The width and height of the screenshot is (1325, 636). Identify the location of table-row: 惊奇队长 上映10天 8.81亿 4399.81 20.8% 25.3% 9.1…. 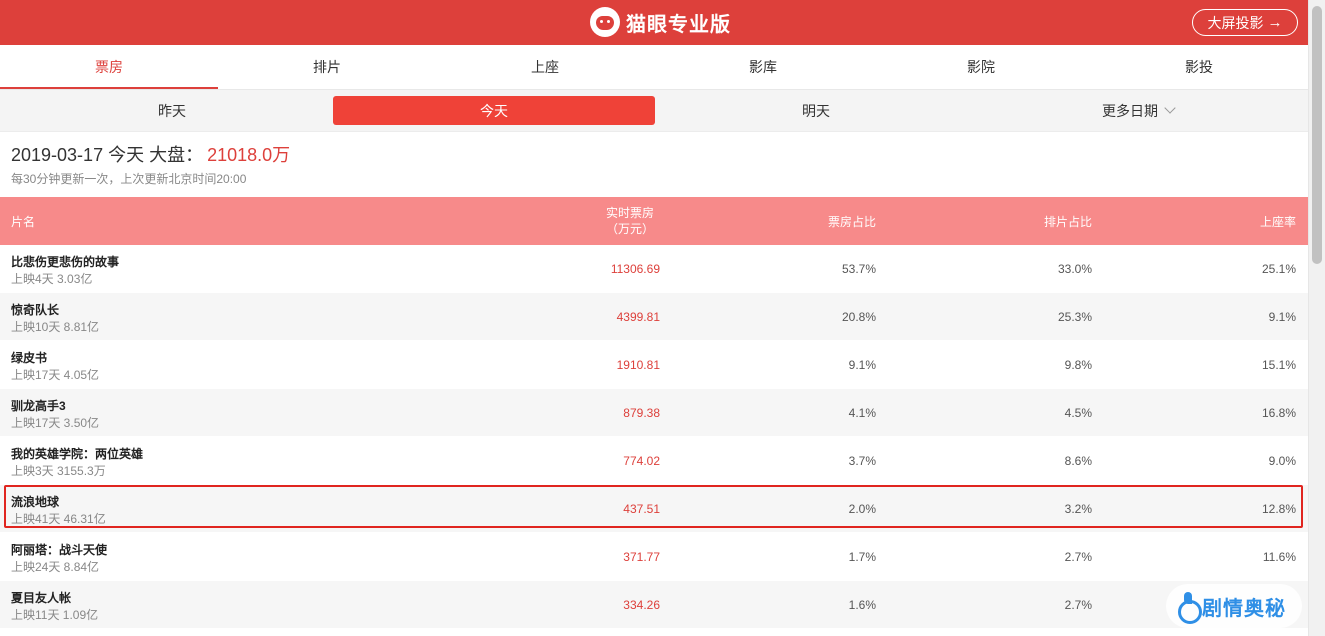
(654, 317).